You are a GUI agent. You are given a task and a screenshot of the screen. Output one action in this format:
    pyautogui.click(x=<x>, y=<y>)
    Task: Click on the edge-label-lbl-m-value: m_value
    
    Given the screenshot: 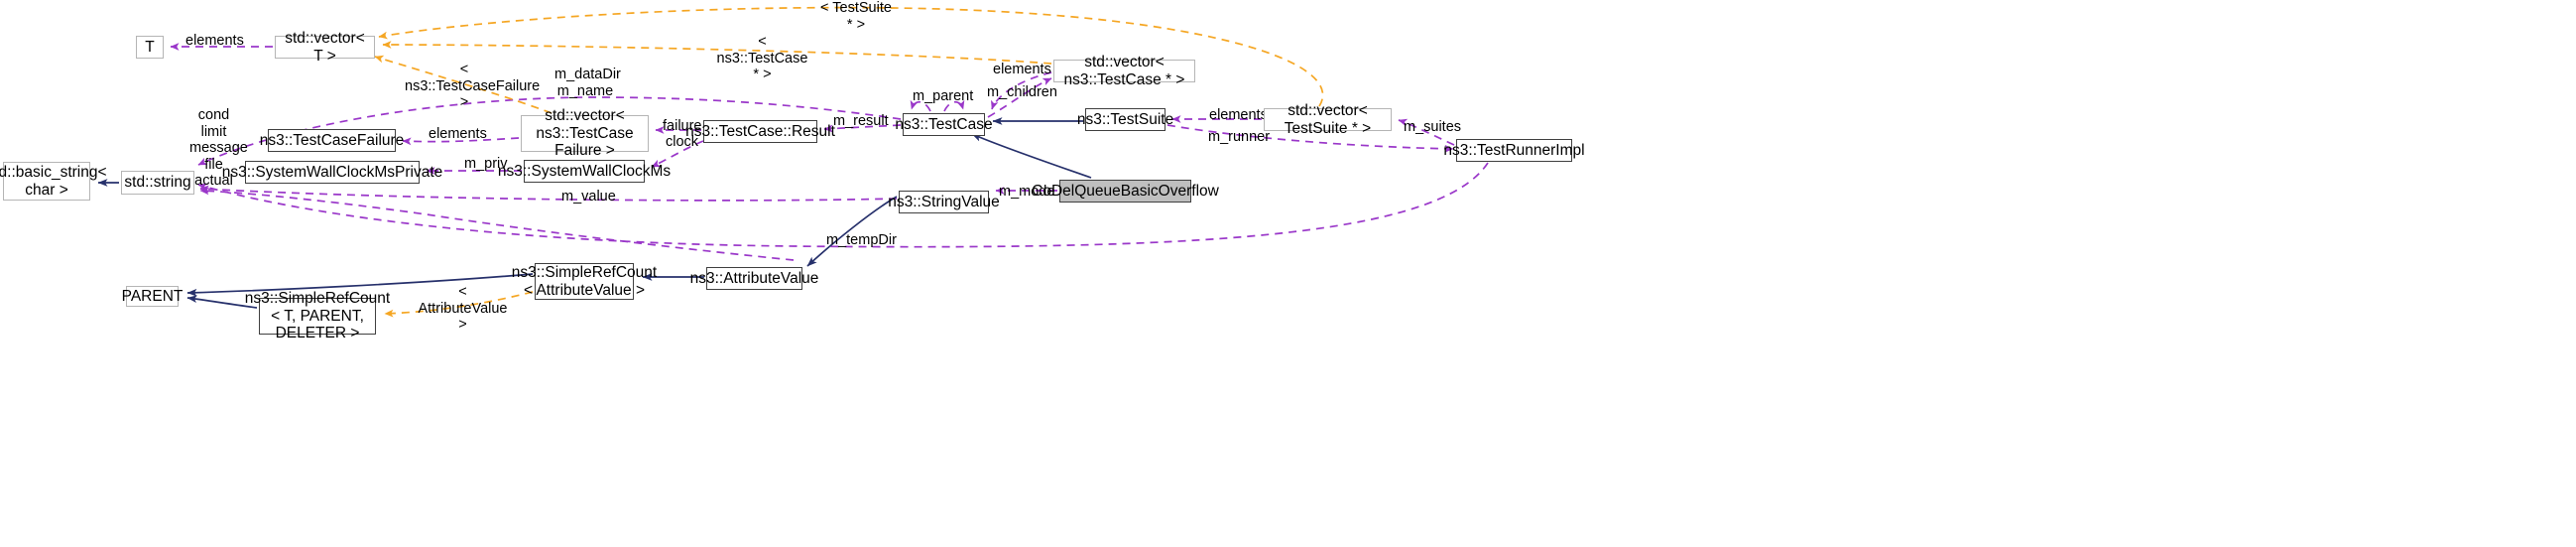 What is the action you would take?
    pyautogui.click(x=588, y=197)
    